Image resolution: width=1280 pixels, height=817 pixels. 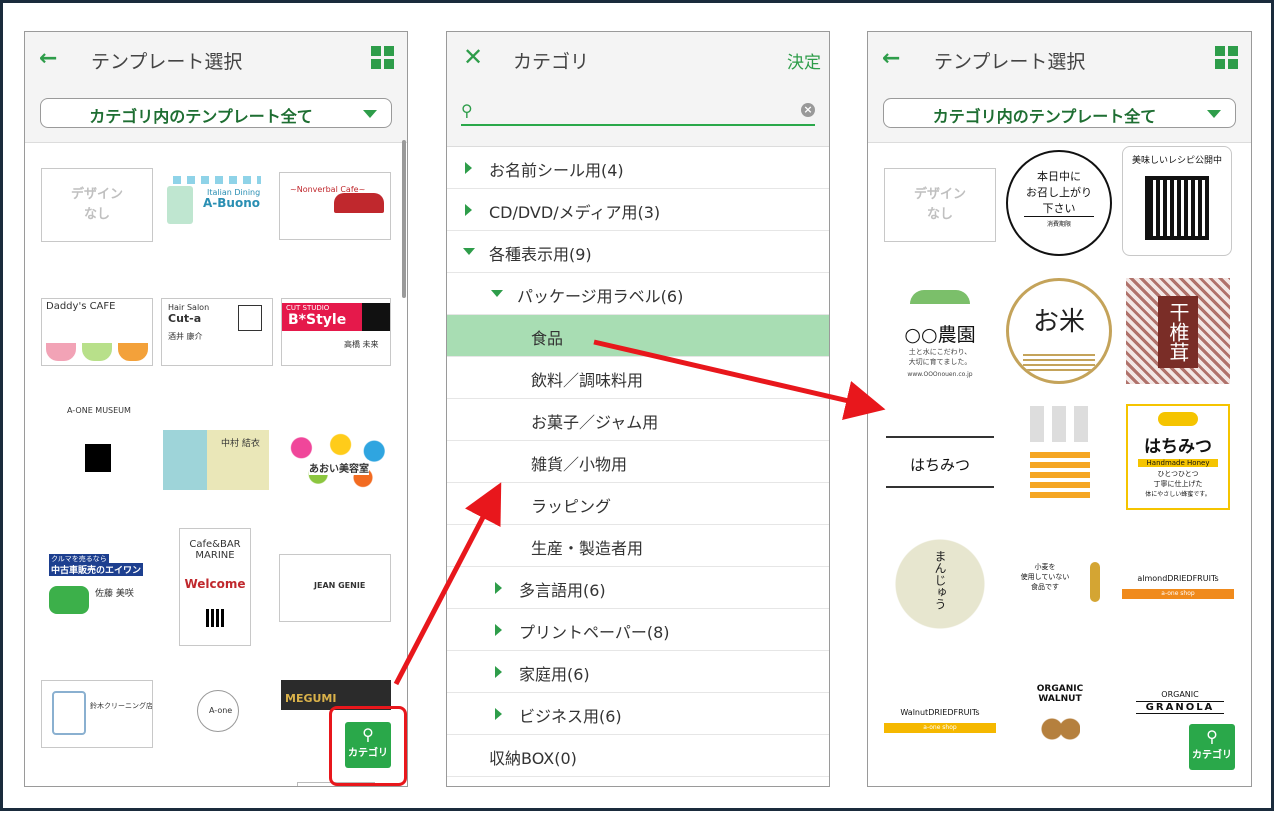 I want to click on arrow-to-food-templates, so click(x=739, y=379).